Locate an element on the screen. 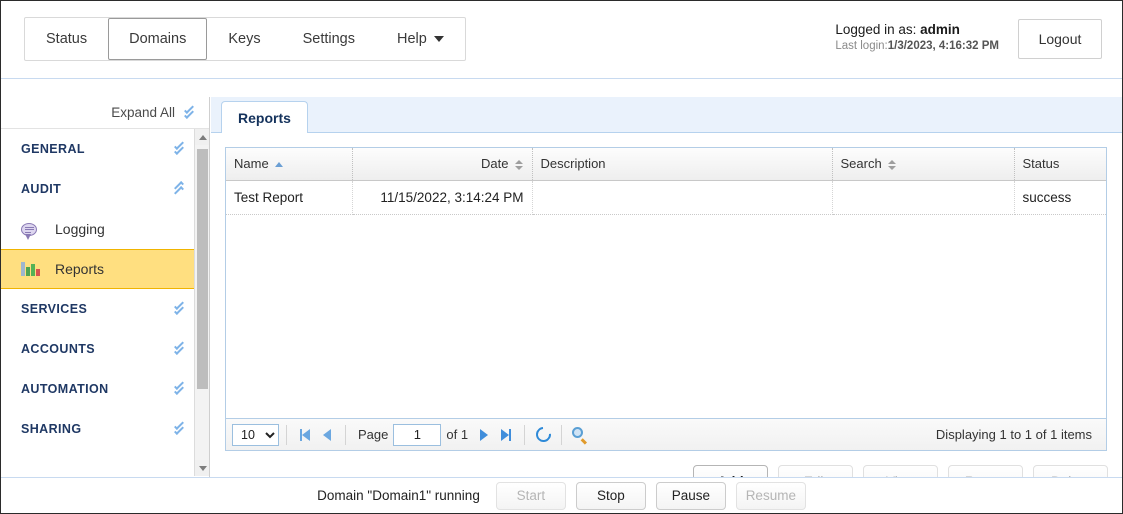  last-login-value: 1/3/2023, 4:16:32 PM is located at coordinates (943, 46).